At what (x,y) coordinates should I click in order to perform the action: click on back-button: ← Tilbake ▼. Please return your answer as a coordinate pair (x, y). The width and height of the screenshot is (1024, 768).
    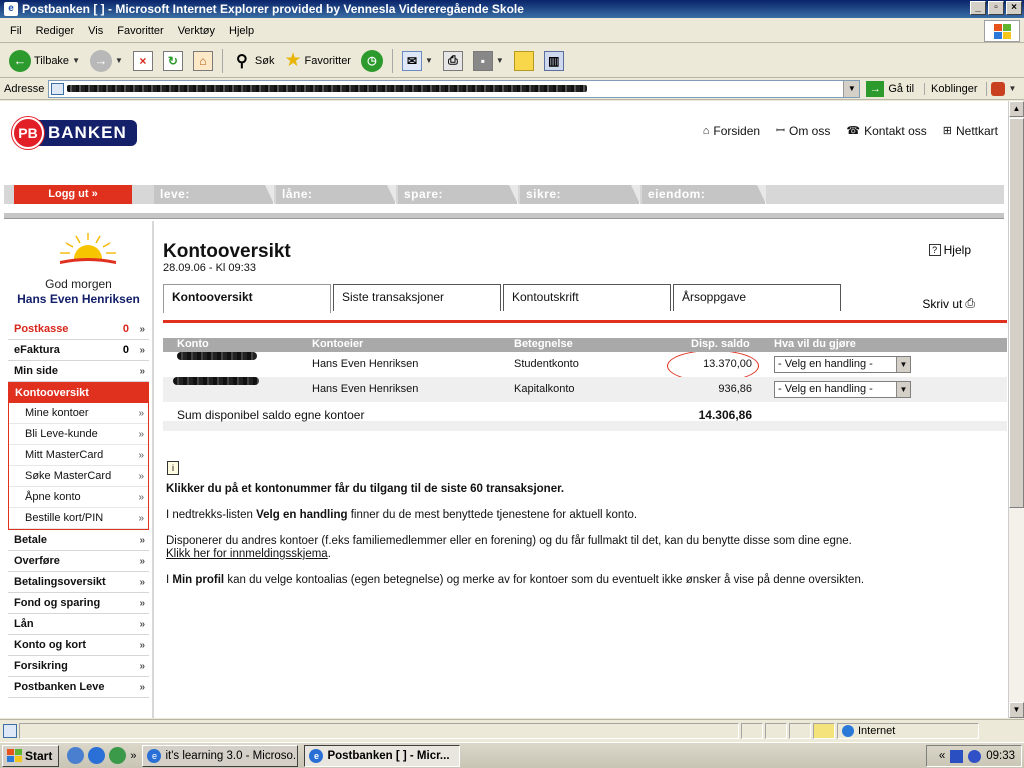
    Looking at the image, I should click on (44, 61).